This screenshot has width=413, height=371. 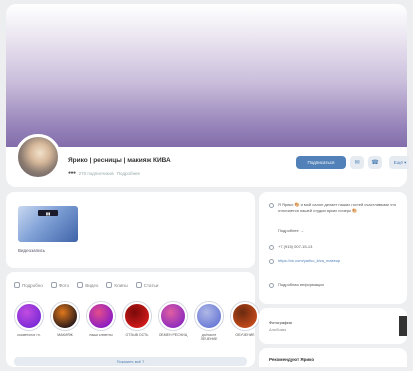 What do you see at coordinates (292, 359) in the screenshot?
I see `recommend-title: Рекомендуют Ярико` at bounding box center [292, 359].